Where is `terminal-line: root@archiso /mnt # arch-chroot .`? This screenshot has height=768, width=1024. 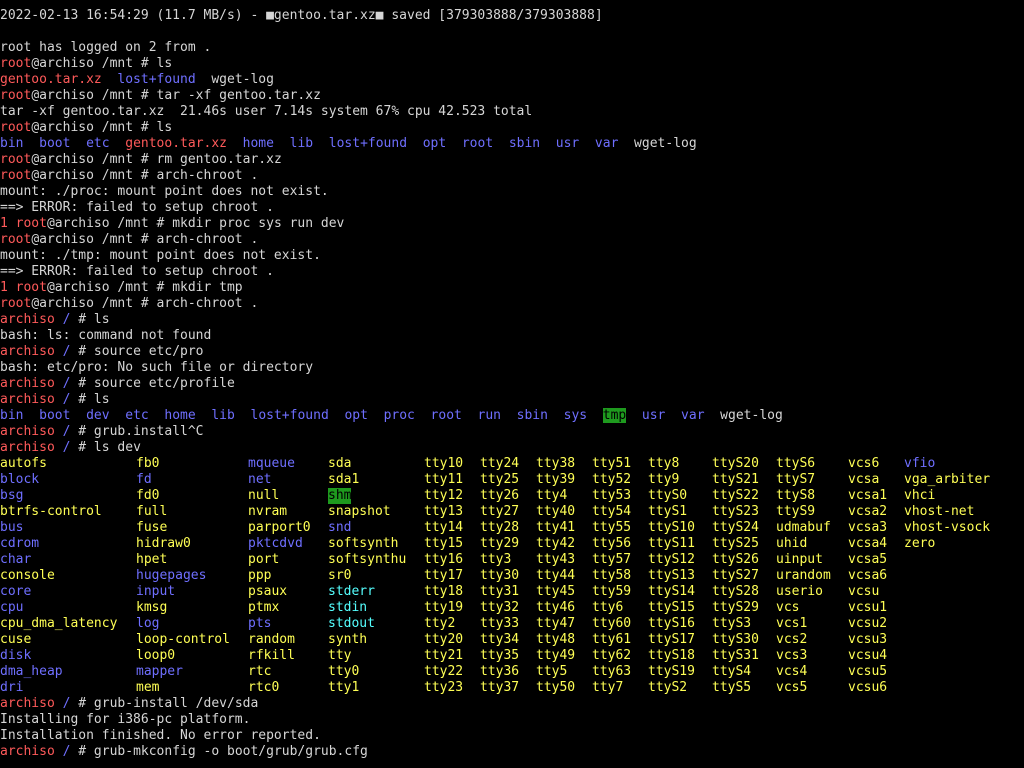
terminal-line: root@archiso /mnt # arch-chroot . is located at coordinates (512, 304).